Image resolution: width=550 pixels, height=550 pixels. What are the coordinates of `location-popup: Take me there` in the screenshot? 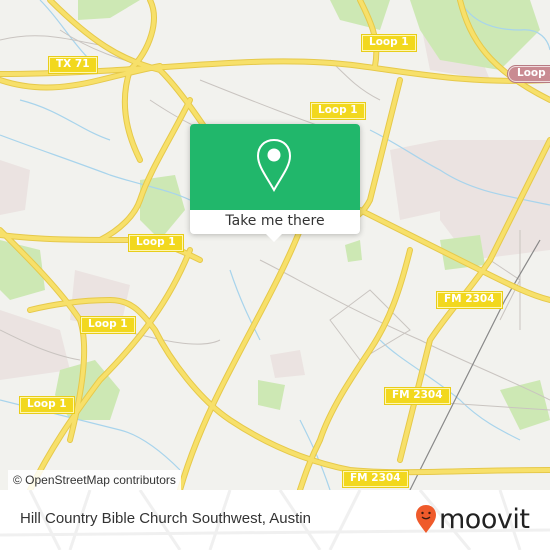 It's located at (275, 183).